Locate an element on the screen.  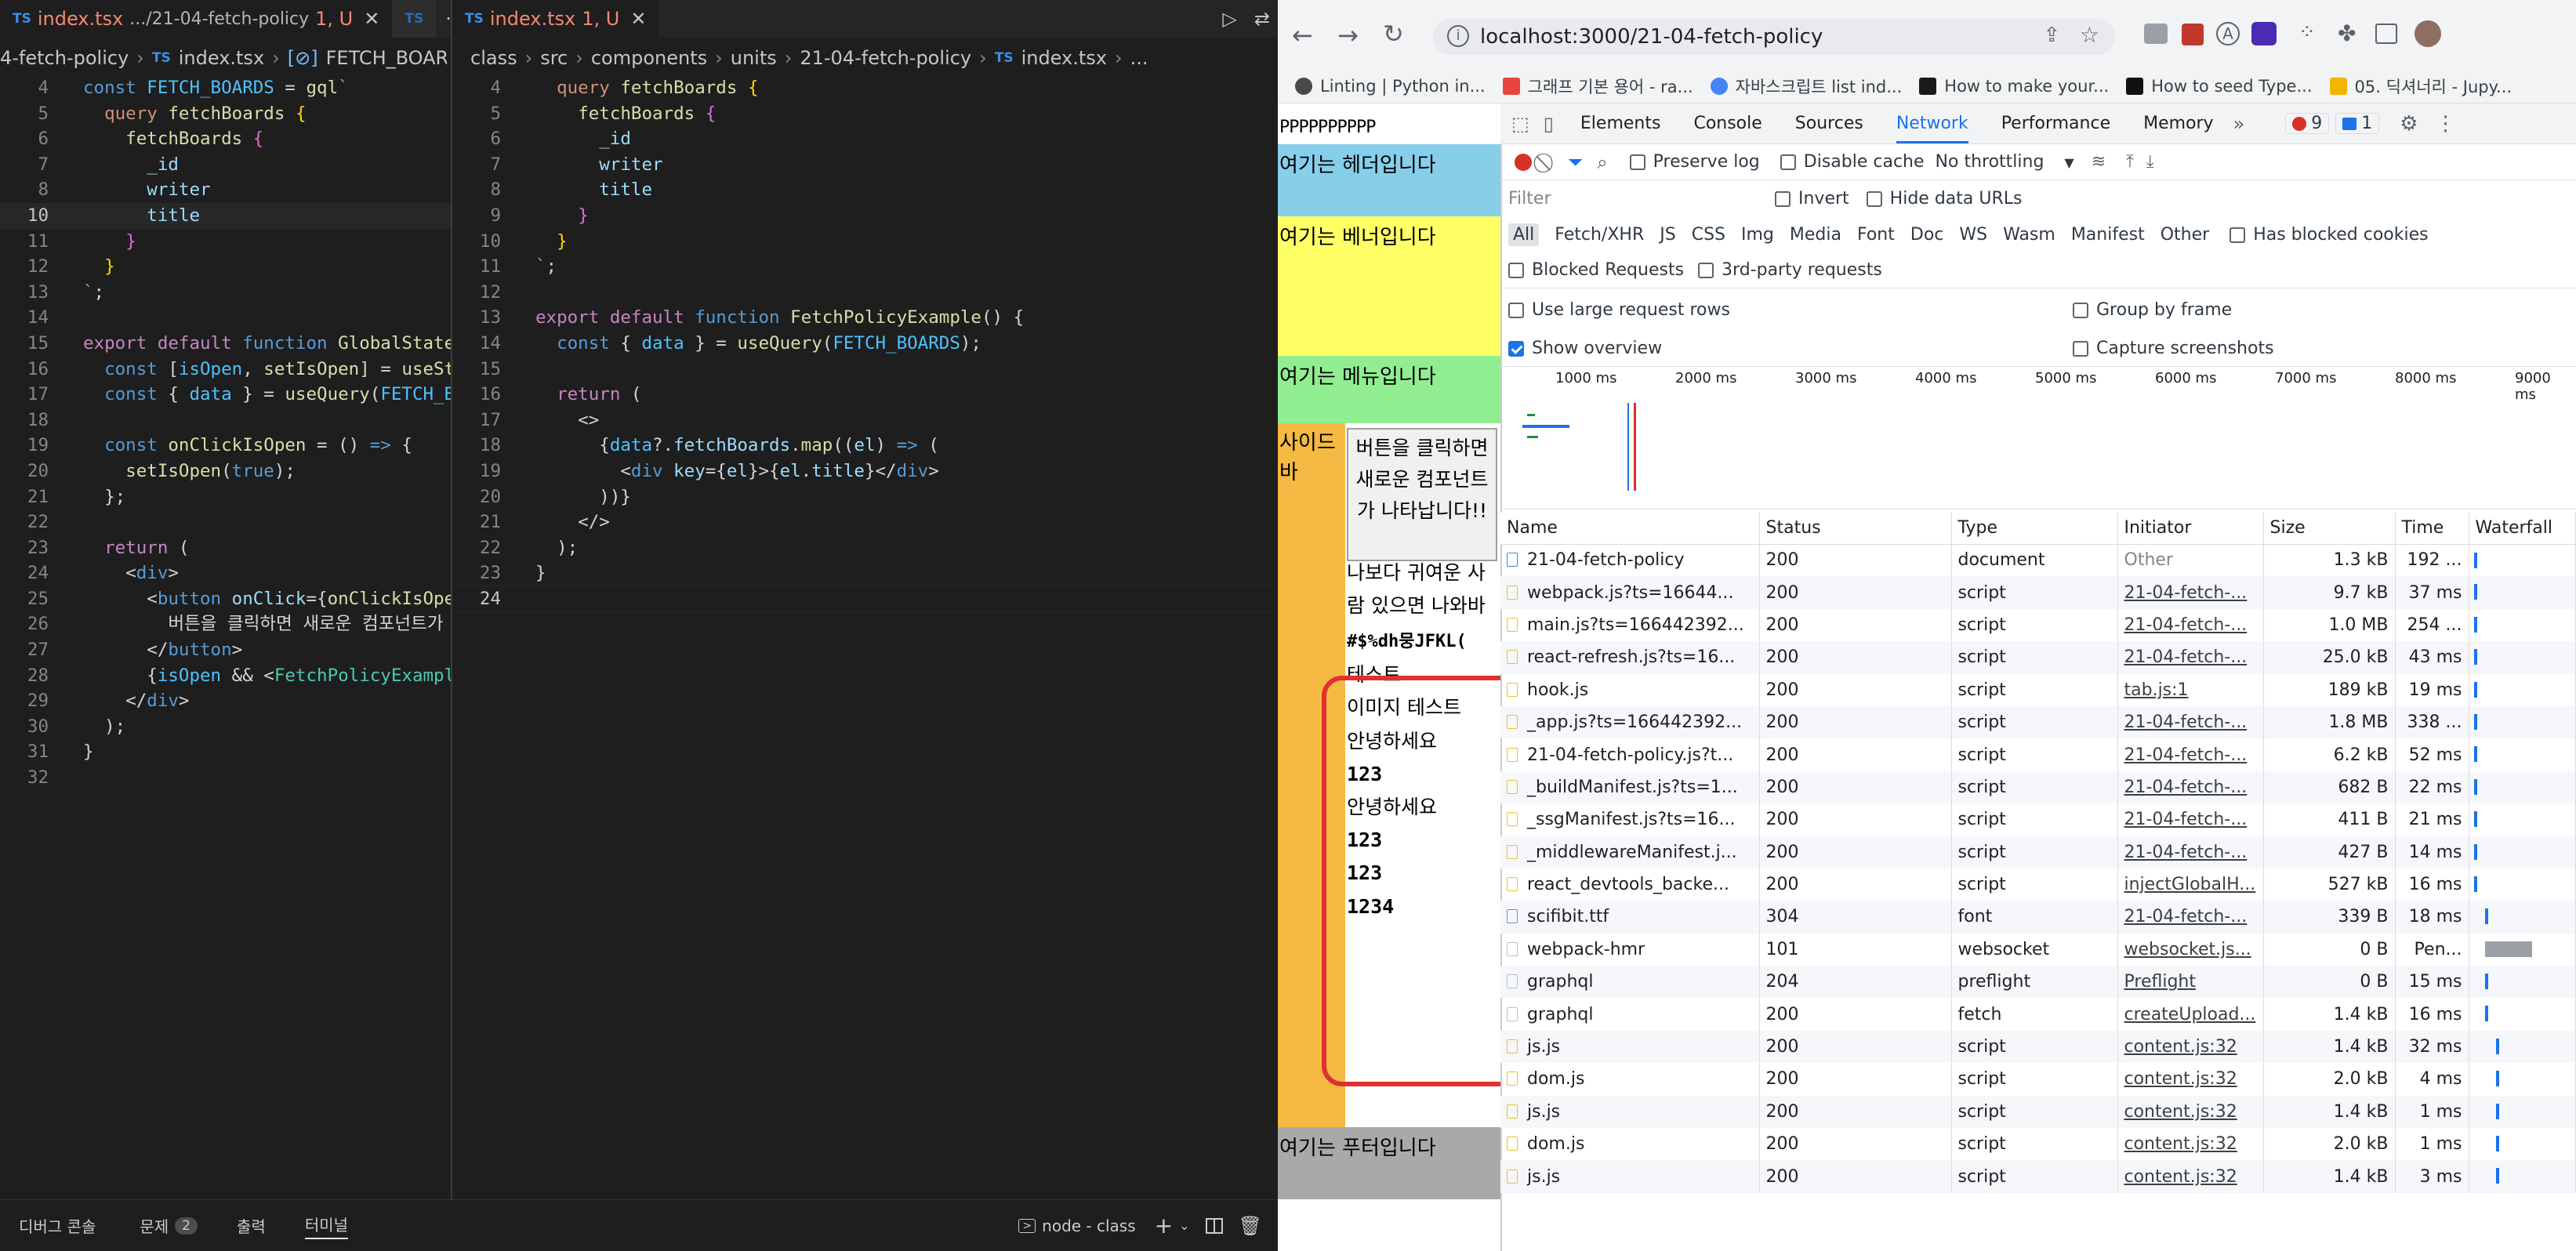
blocked-requests-checkbox: Blocked Requests is located at coordinates (1596, 270).